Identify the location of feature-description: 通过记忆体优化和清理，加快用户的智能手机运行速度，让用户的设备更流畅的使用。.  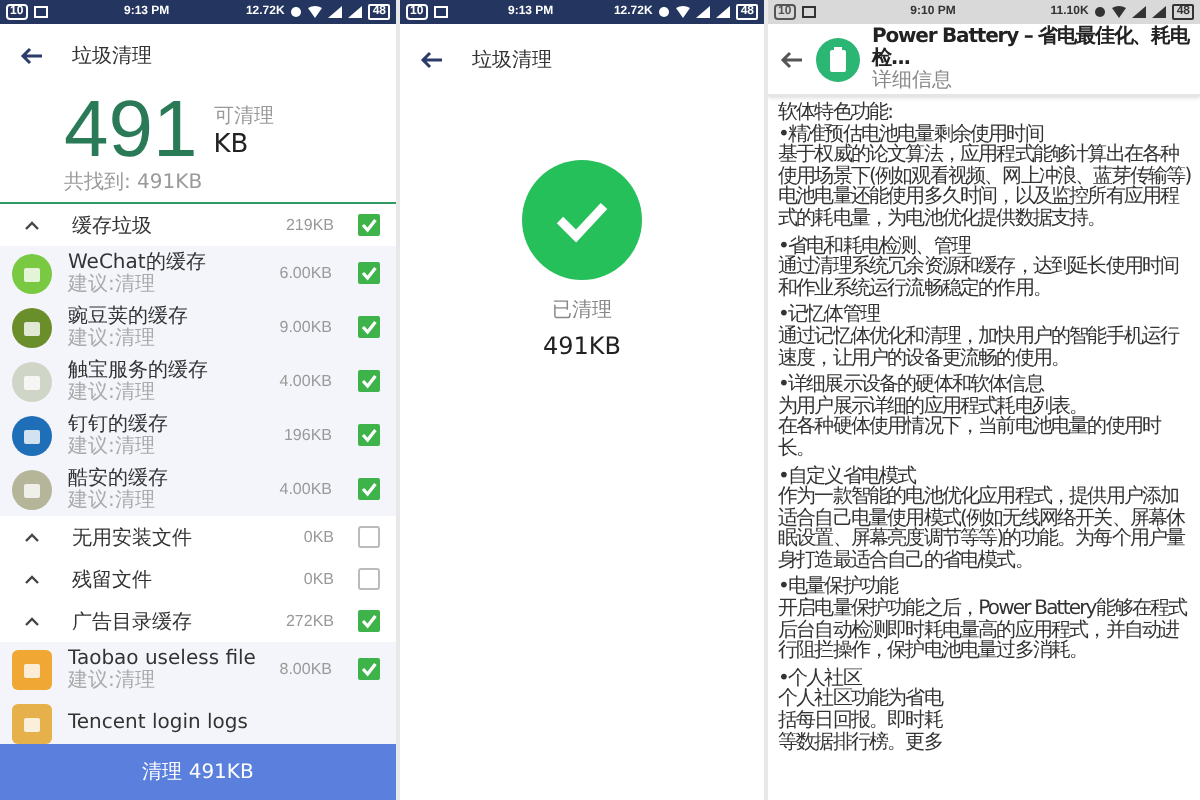
(980, 349).